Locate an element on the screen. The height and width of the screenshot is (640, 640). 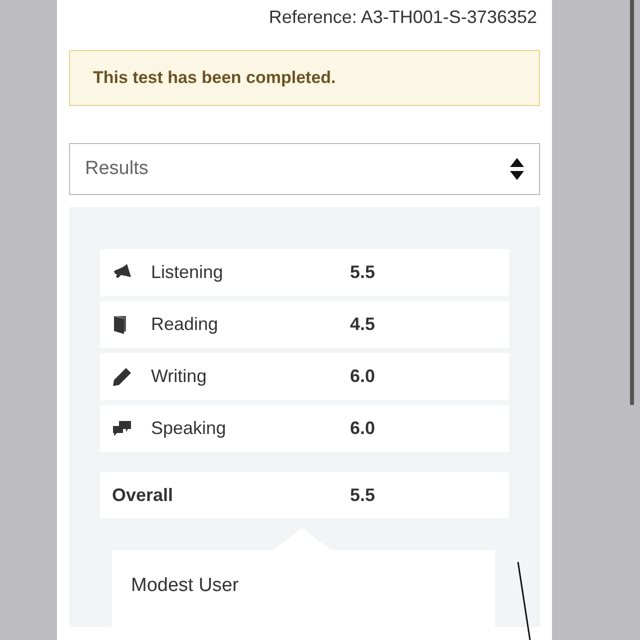
results-select: Results is located at coordinates (304, 169).